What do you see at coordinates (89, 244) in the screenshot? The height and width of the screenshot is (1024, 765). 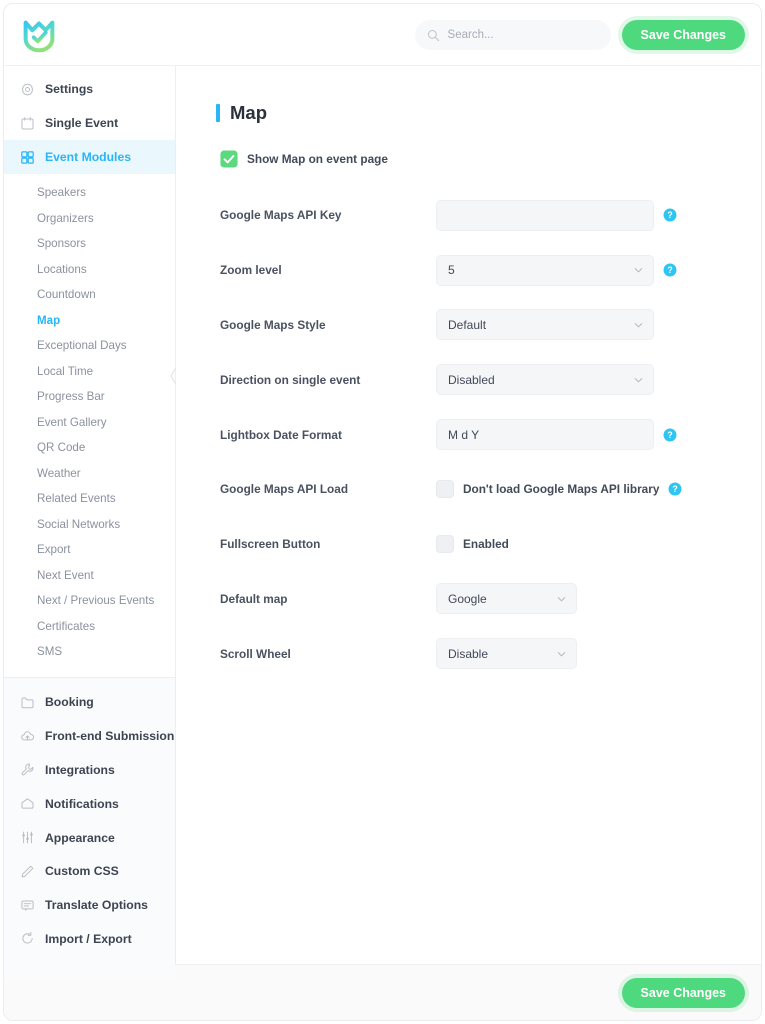 I see `sidebar-subitem-sponsors: Sponsors` at bounding box center [89, 244].